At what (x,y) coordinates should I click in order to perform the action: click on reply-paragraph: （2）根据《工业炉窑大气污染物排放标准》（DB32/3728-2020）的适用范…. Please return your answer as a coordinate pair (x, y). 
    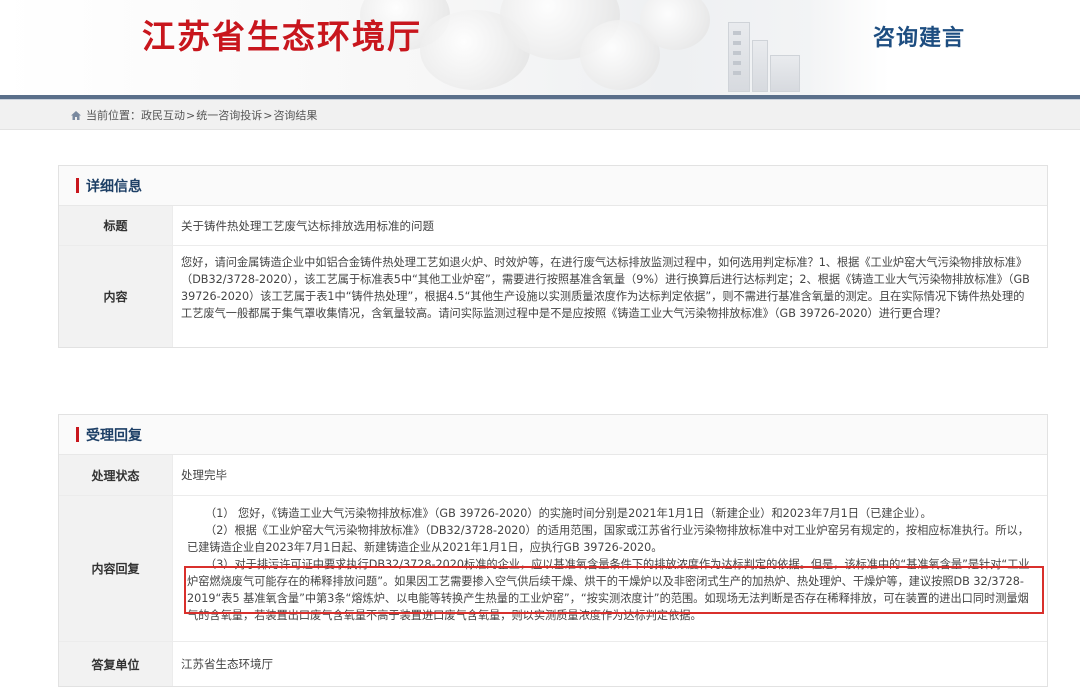
    Looking at the image, I should click on (608, 539).